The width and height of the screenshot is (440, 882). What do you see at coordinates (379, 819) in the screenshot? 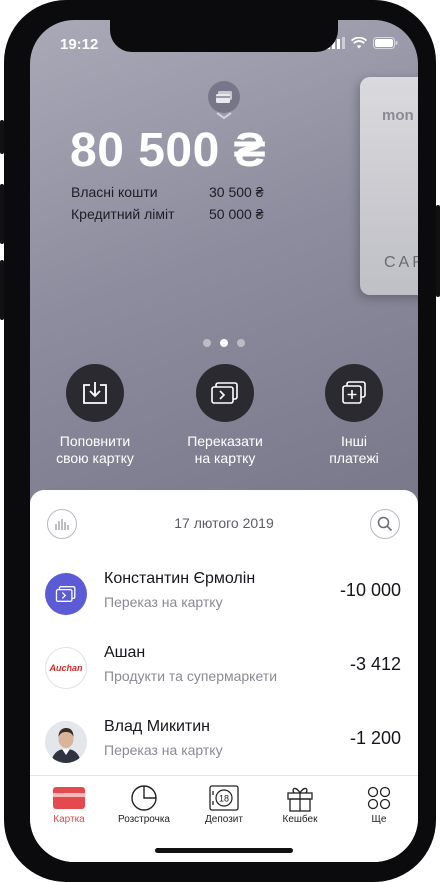
I see `tab-more-label: Ще` at bounding box center [379, 819].